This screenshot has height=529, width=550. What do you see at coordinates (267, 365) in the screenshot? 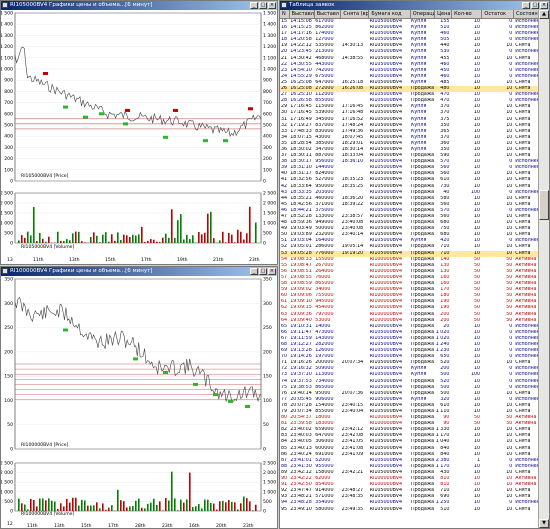
I see `price-axis-right: 350 300 250 200 150 100 50 0` at bounding box center [267, 365].